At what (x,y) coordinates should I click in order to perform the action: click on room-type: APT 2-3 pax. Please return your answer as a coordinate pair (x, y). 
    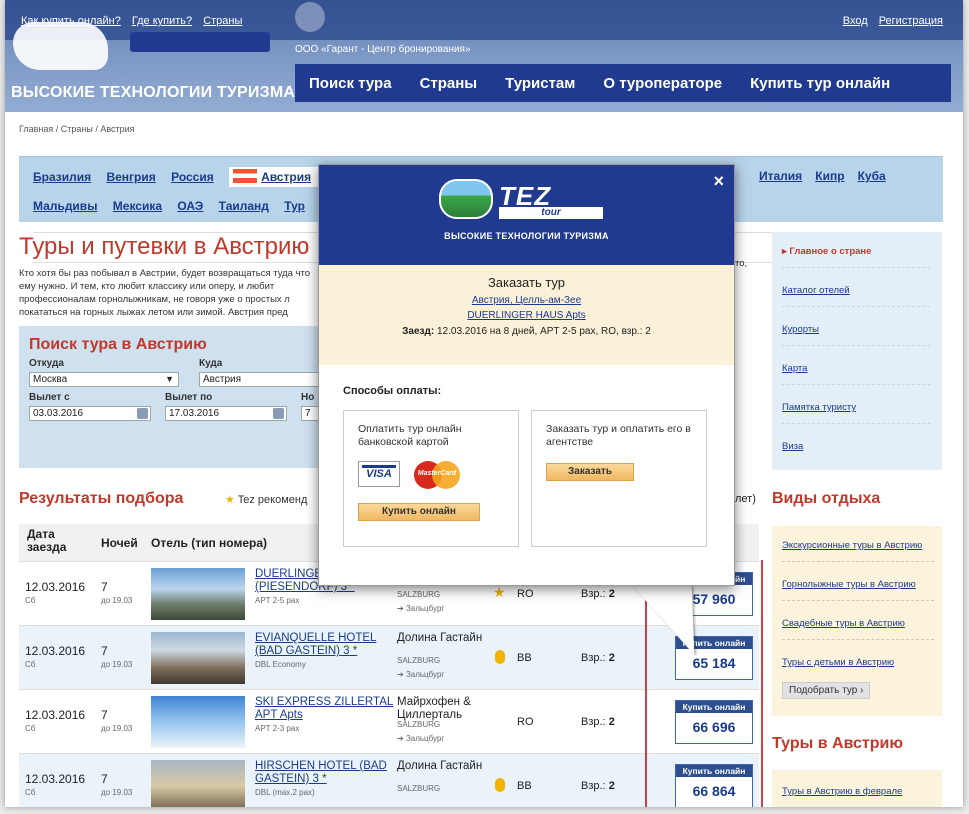
    Looking at the image, I should click on (277, 728).